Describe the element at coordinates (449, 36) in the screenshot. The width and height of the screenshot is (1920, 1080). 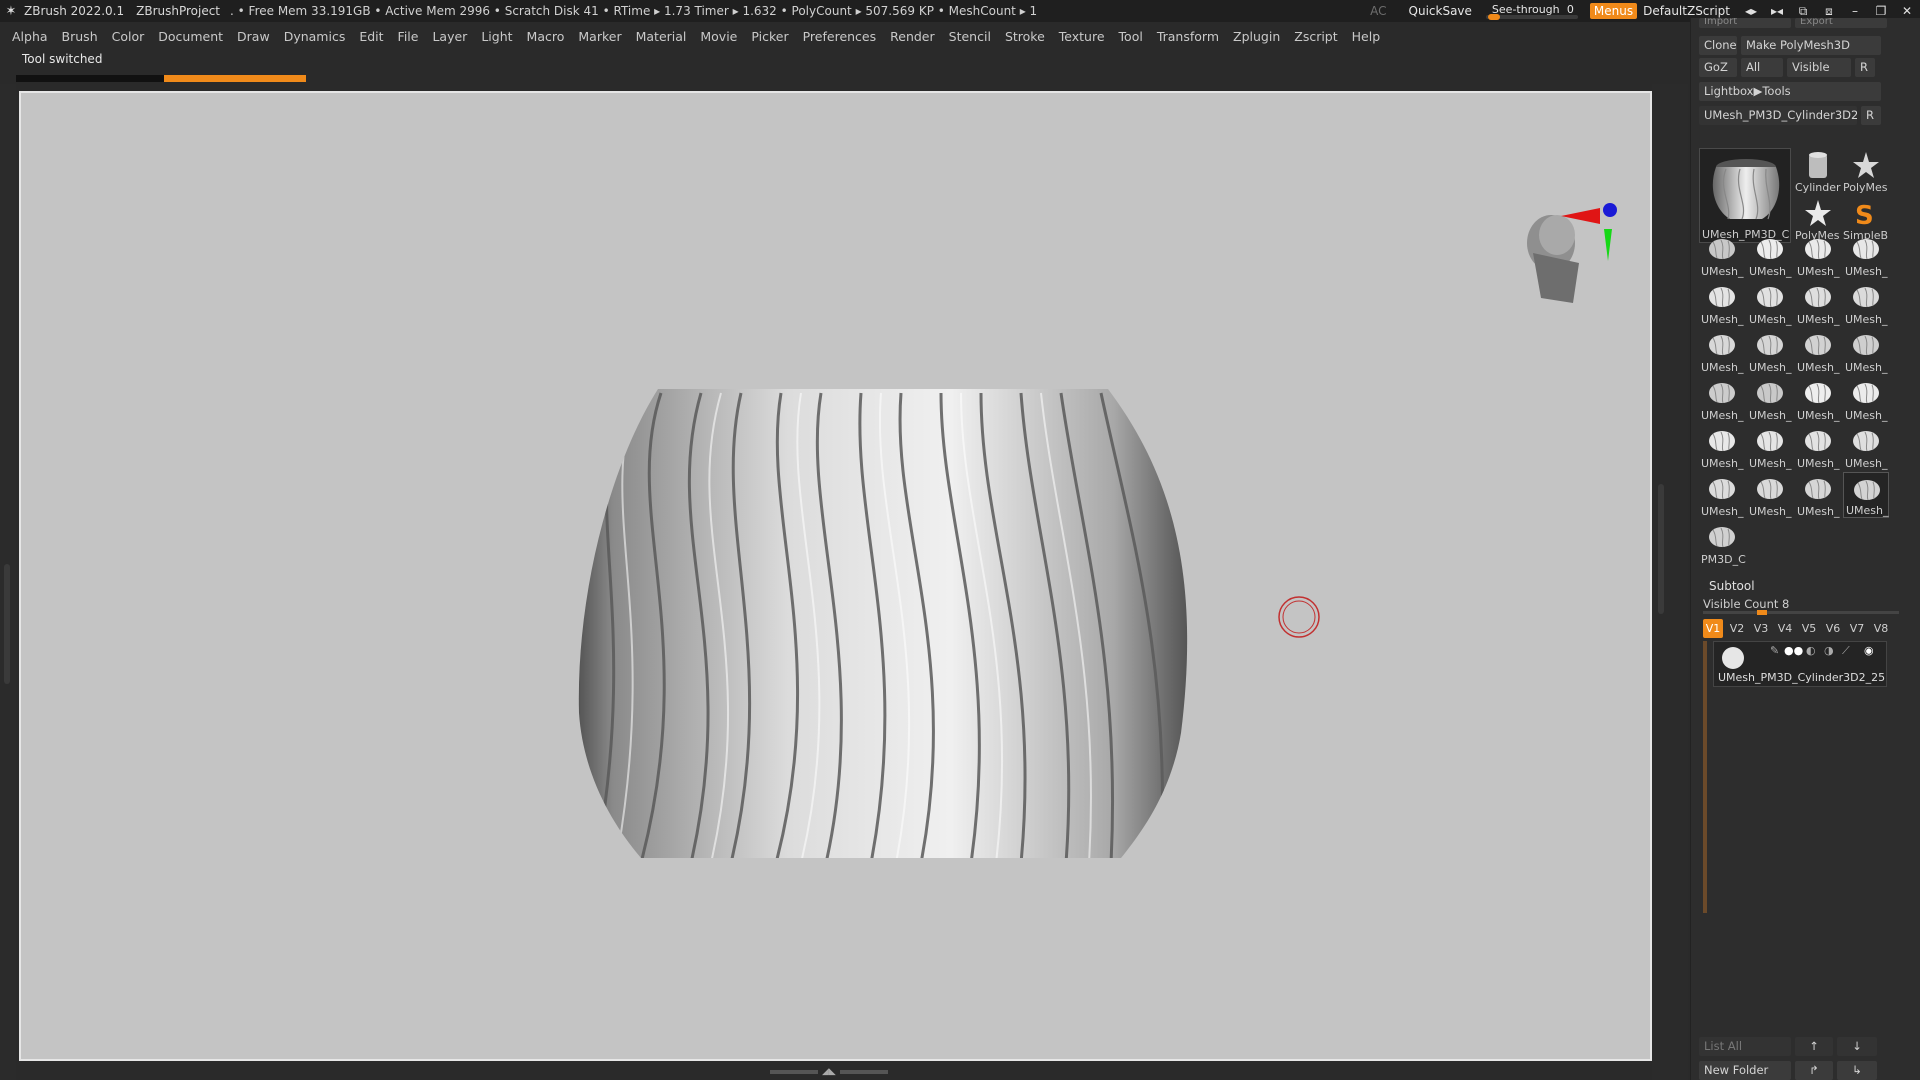
I see `menu-layer: Layer` at that location.